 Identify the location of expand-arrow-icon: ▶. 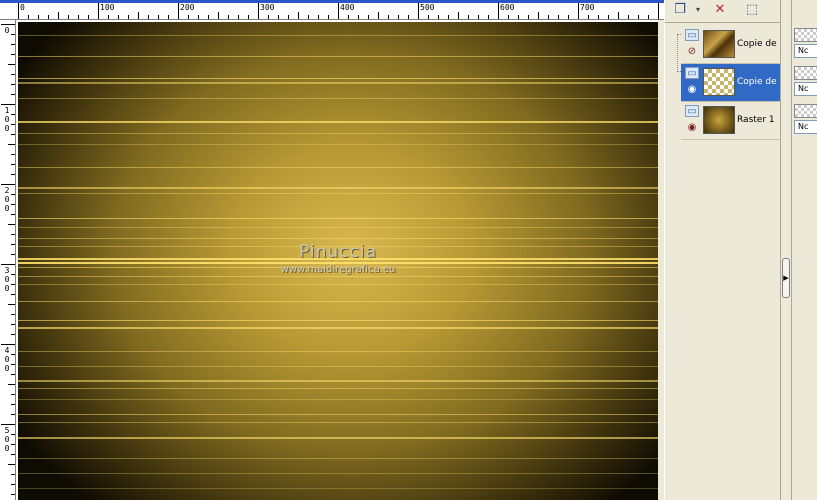
(786, 278).